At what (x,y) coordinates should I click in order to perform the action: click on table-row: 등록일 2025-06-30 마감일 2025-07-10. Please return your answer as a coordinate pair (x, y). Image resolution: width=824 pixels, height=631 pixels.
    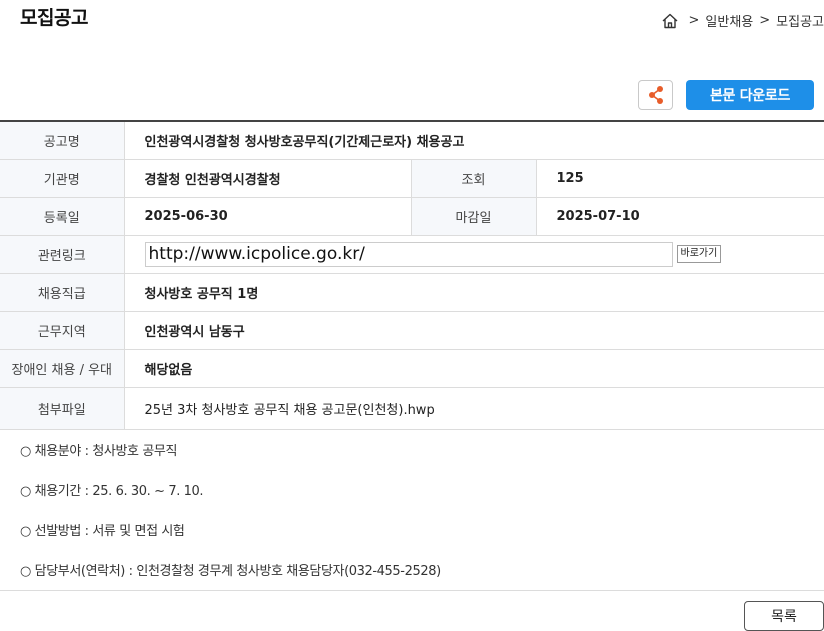
    Looking at the image, I should click on (412, 216).